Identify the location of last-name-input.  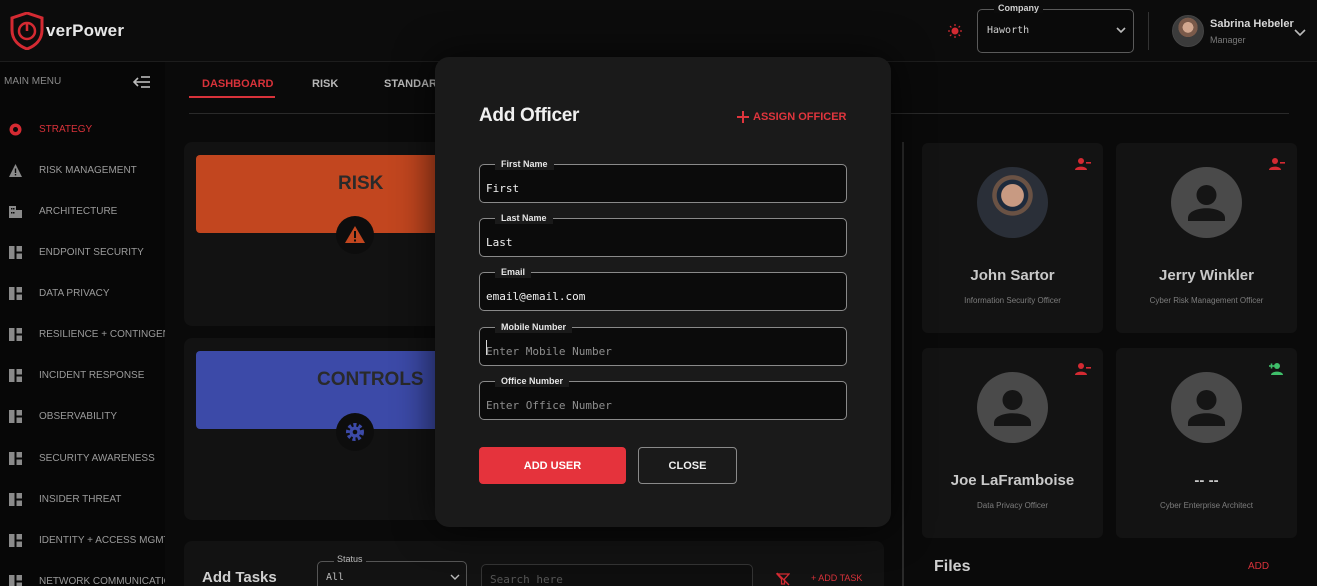
(663, 237).